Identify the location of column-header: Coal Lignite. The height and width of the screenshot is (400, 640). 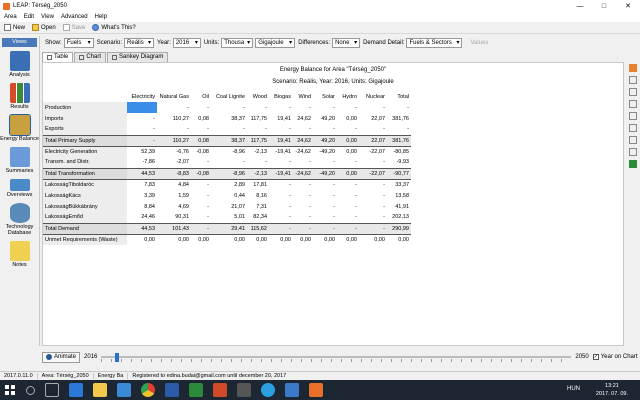
(229, 96).